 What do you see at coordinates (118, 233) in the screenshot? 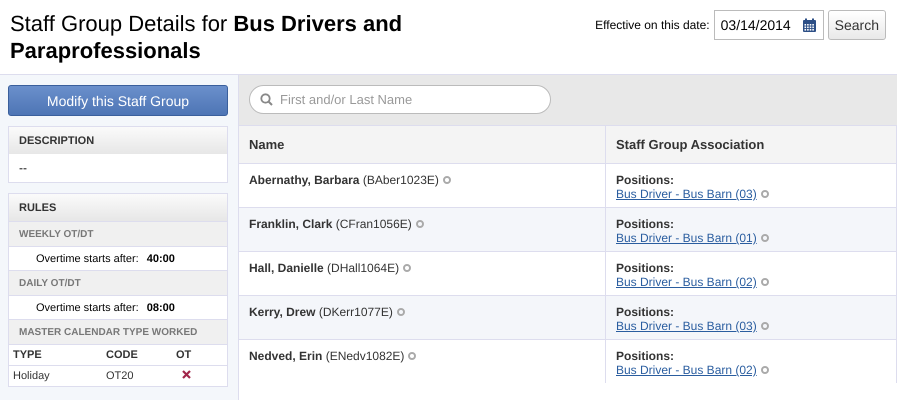
I see `section-heading: WEEKLY OT/DT` at bounding box center [118, 233].